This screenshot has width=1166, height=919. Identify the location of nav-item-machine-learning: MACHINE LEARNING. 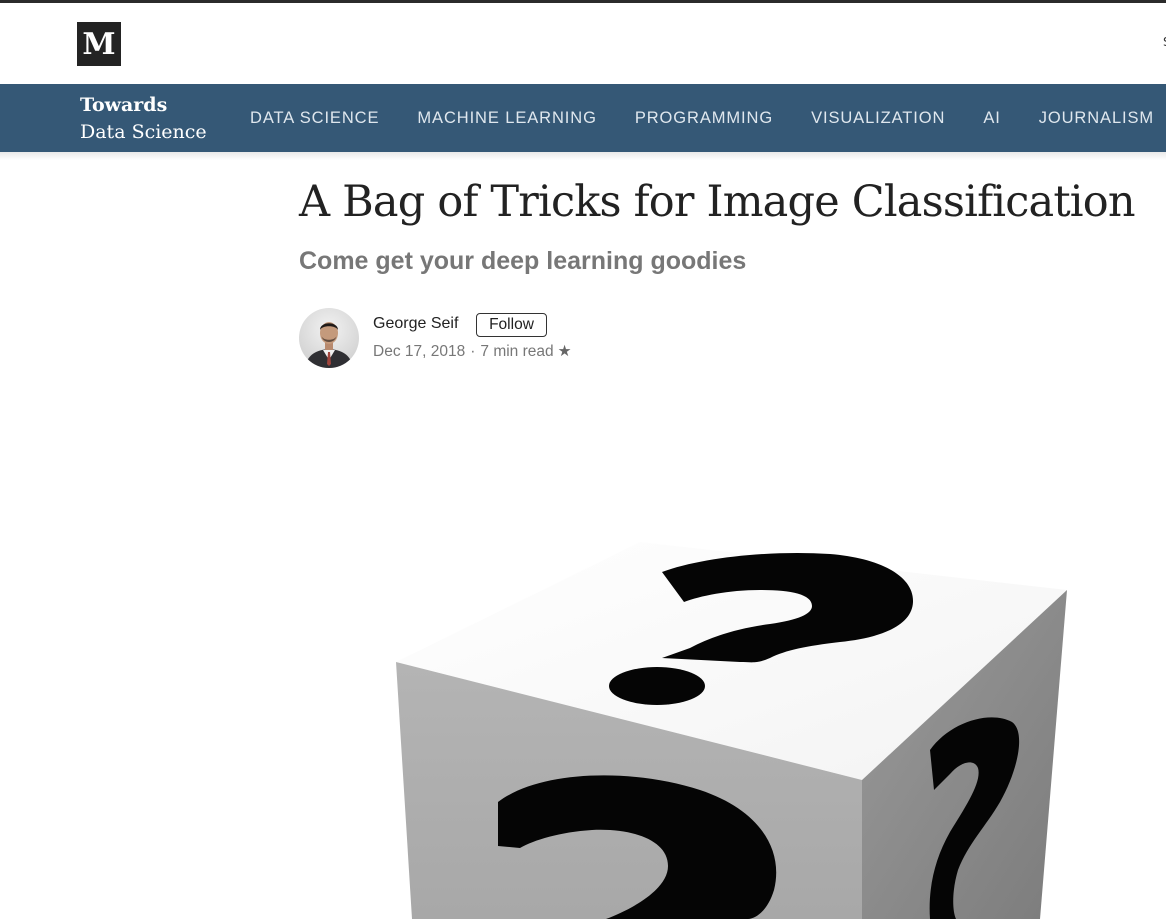
(506, 118).